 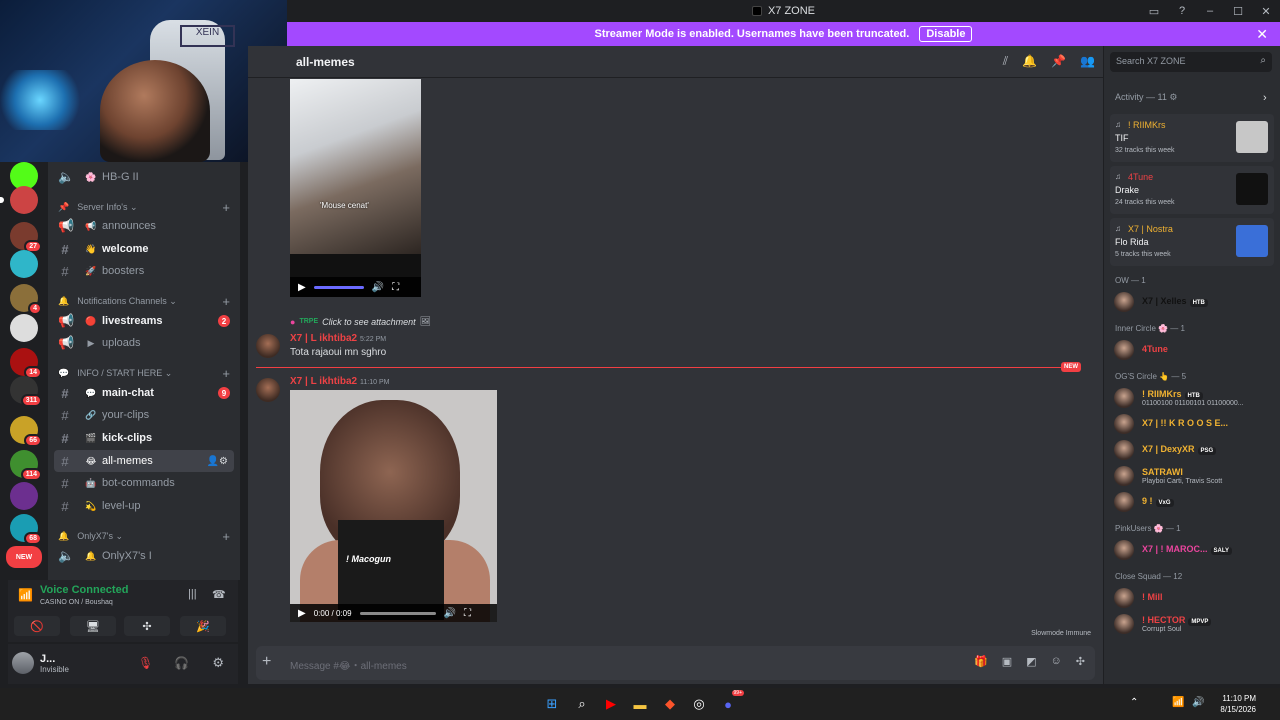 I want to click on sticker-icon: ◩, so click(x=1031, y=661).